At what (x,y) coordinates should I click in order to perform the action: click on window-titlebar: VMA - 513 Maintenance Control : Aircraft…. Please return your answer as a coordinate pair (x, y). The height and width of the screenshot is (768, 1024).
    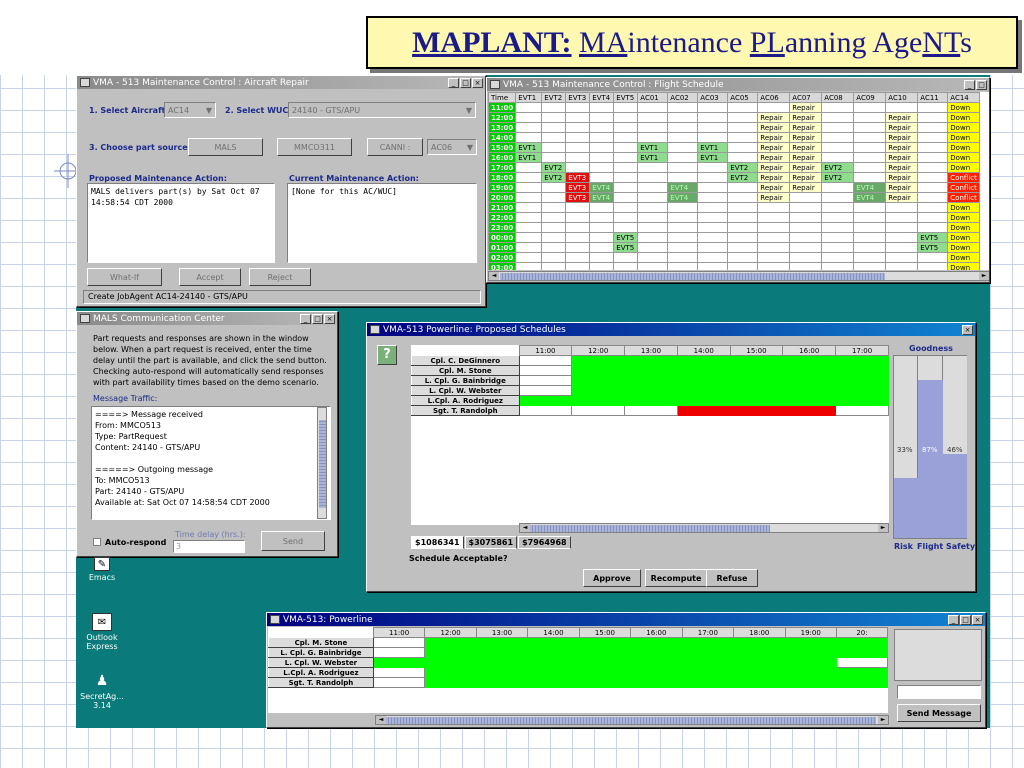
    Looking at the image, I should click on (281, 82).